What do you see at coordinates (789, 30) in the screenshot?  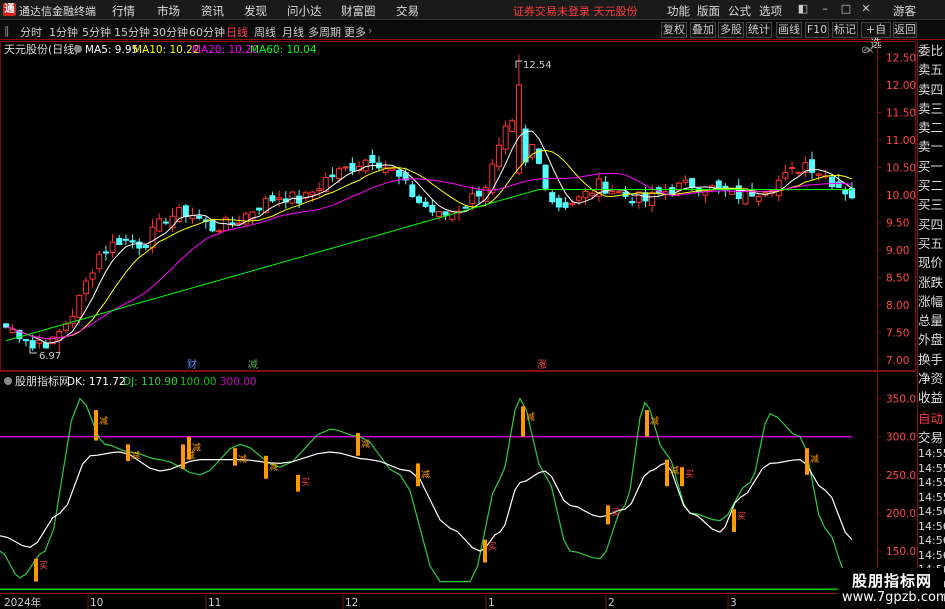 I see `tool-huaxian: 画线` at bounding box center [789, 30].